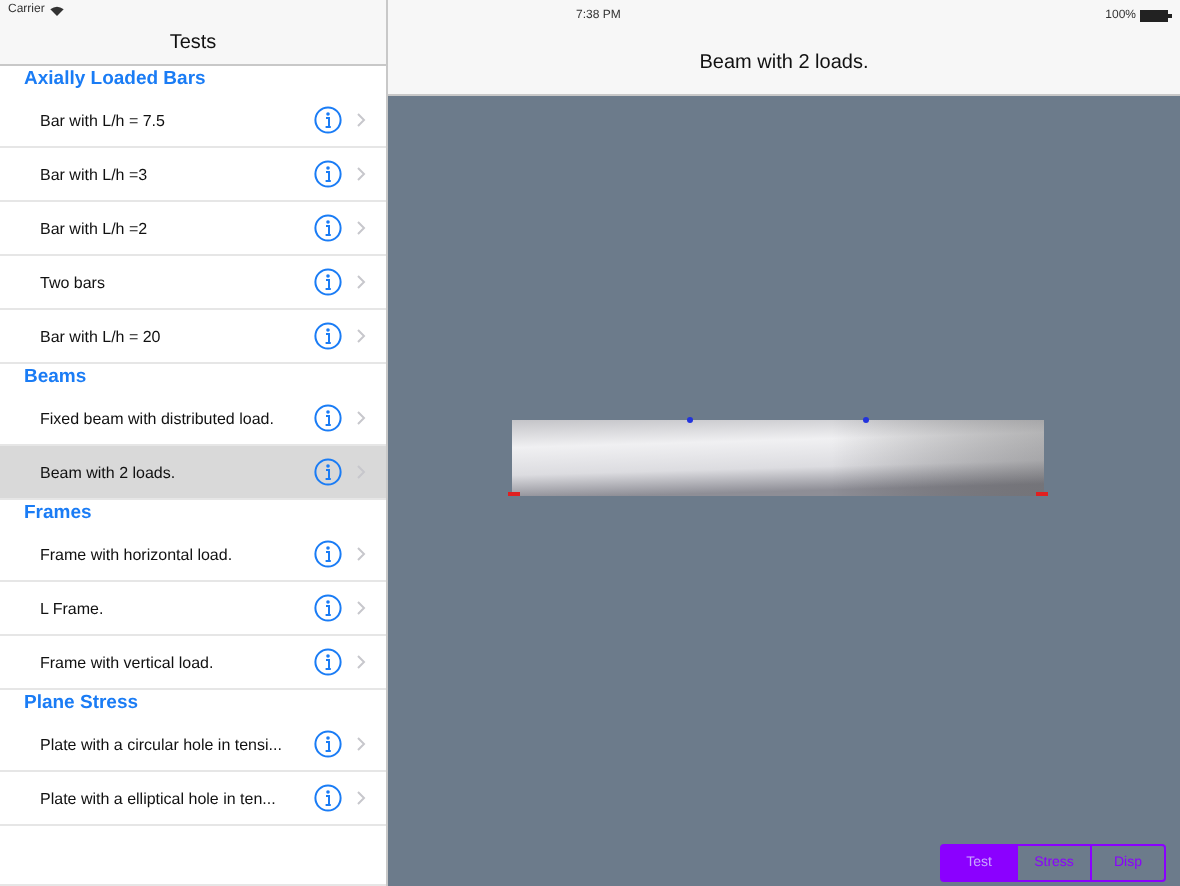 Image resolution: width=1180 pixels, height=886 pixels. What do you see at coordinates (1156, 16) in the screenshot?
I see `battery-icon` at bounding box center [1156, 16].